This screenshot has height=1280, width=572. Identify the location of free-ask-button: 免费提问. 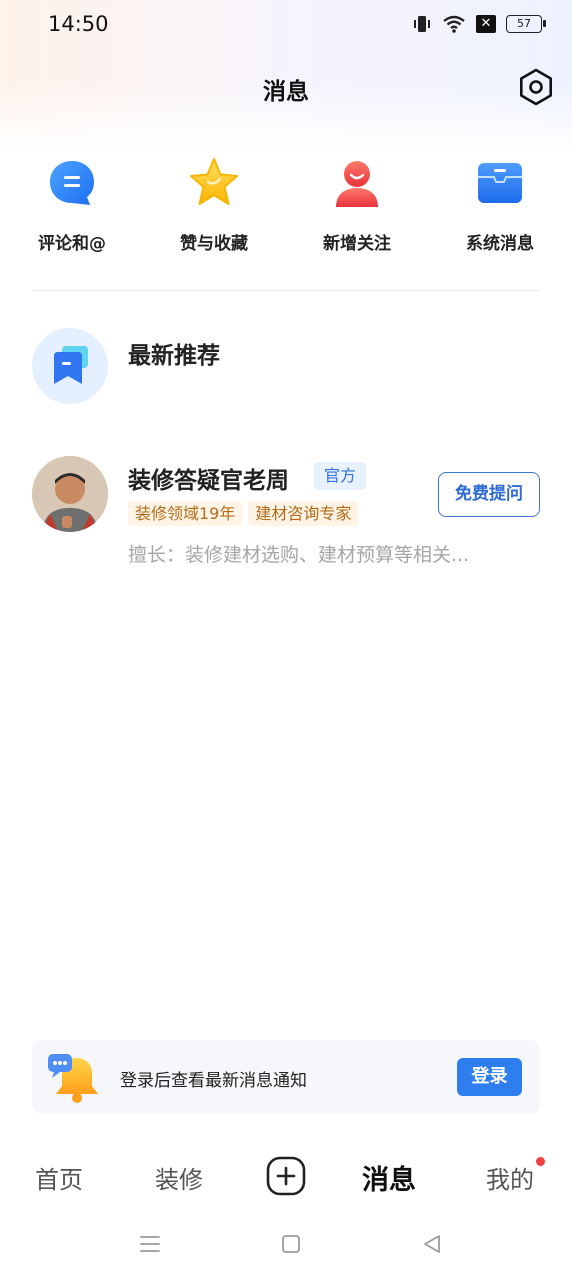
(489, 494).